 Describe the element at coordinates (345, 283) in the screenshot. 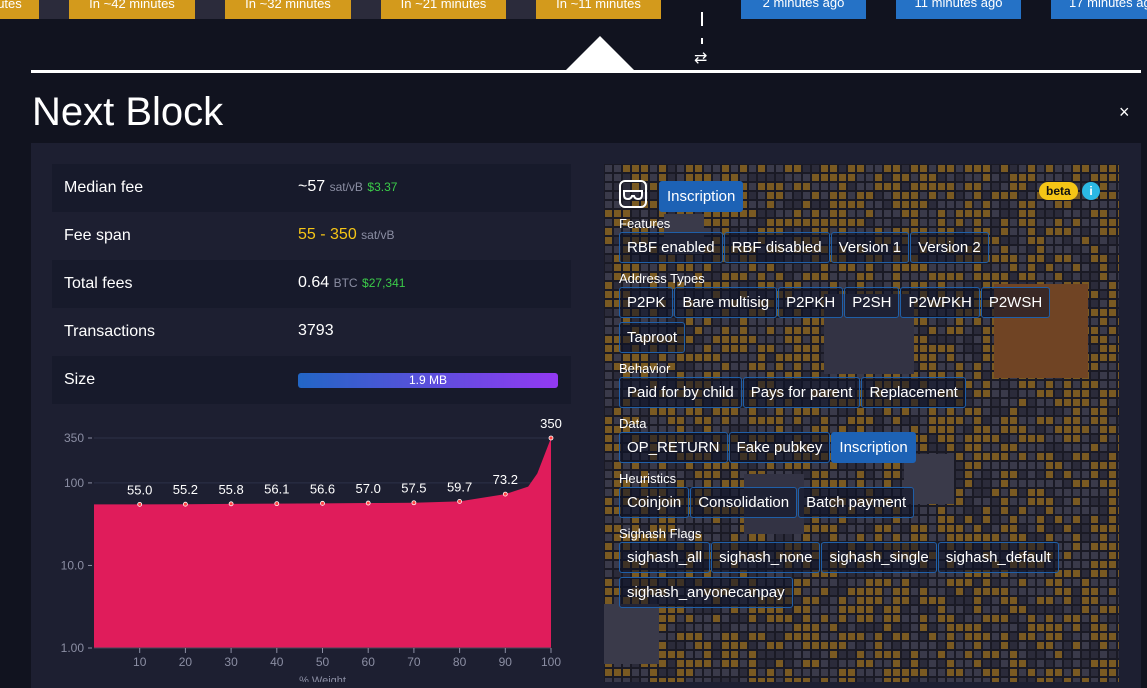

I see `btc-unit: BTC` at that location.